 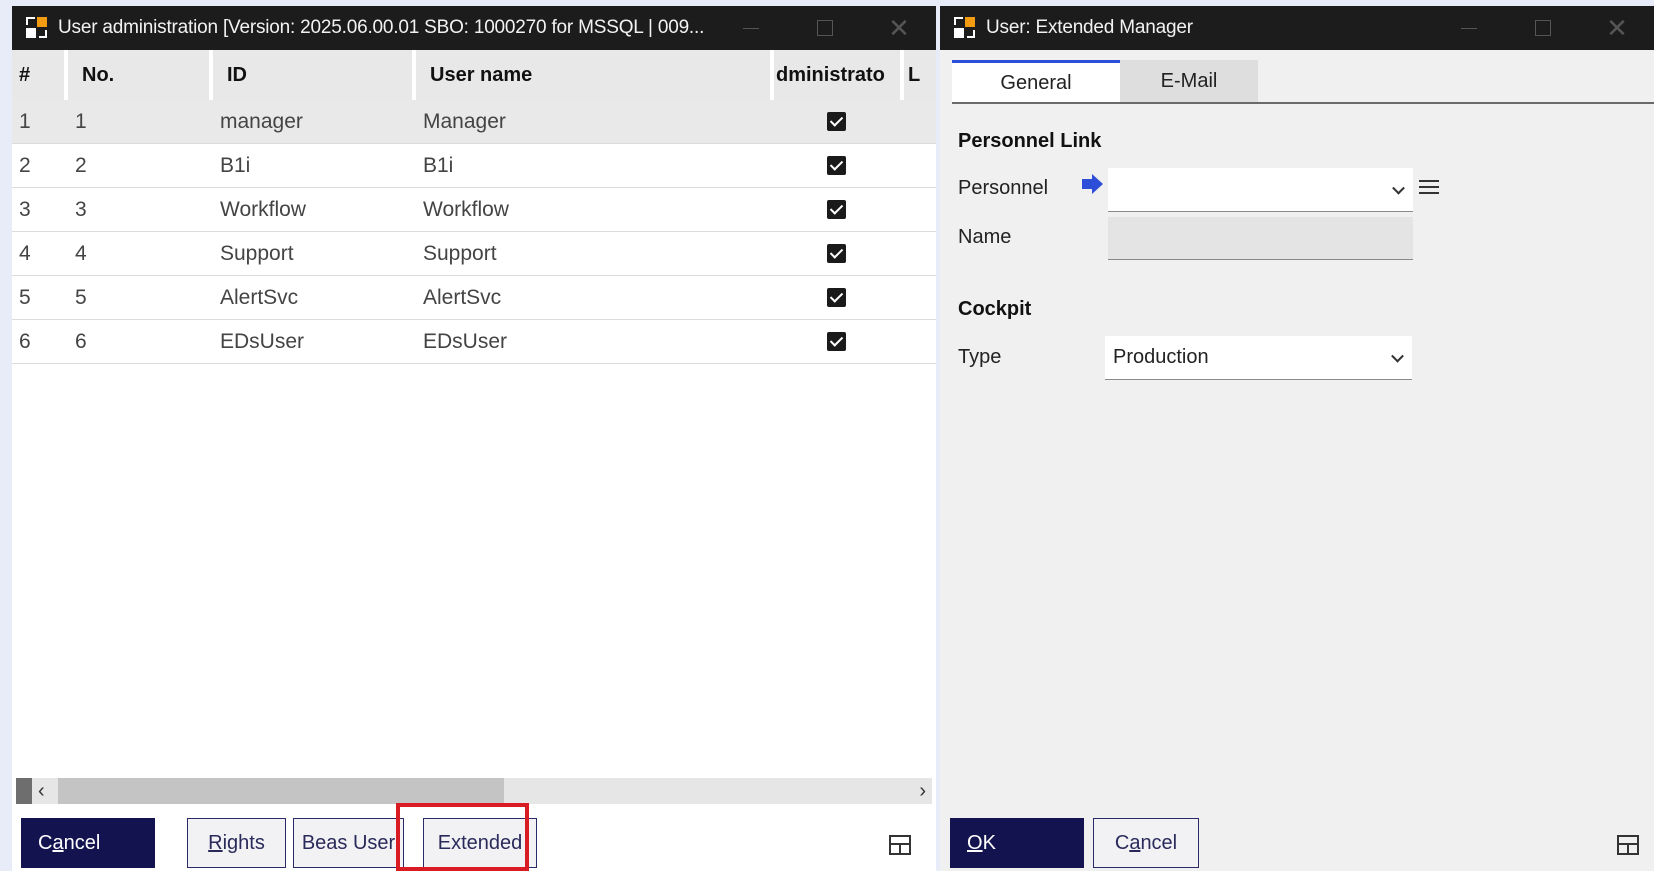 What do you see at coordinates (466, 209) in the screenshot?
I see `row-user-name: Workflow` at bounding box center [466, 209].